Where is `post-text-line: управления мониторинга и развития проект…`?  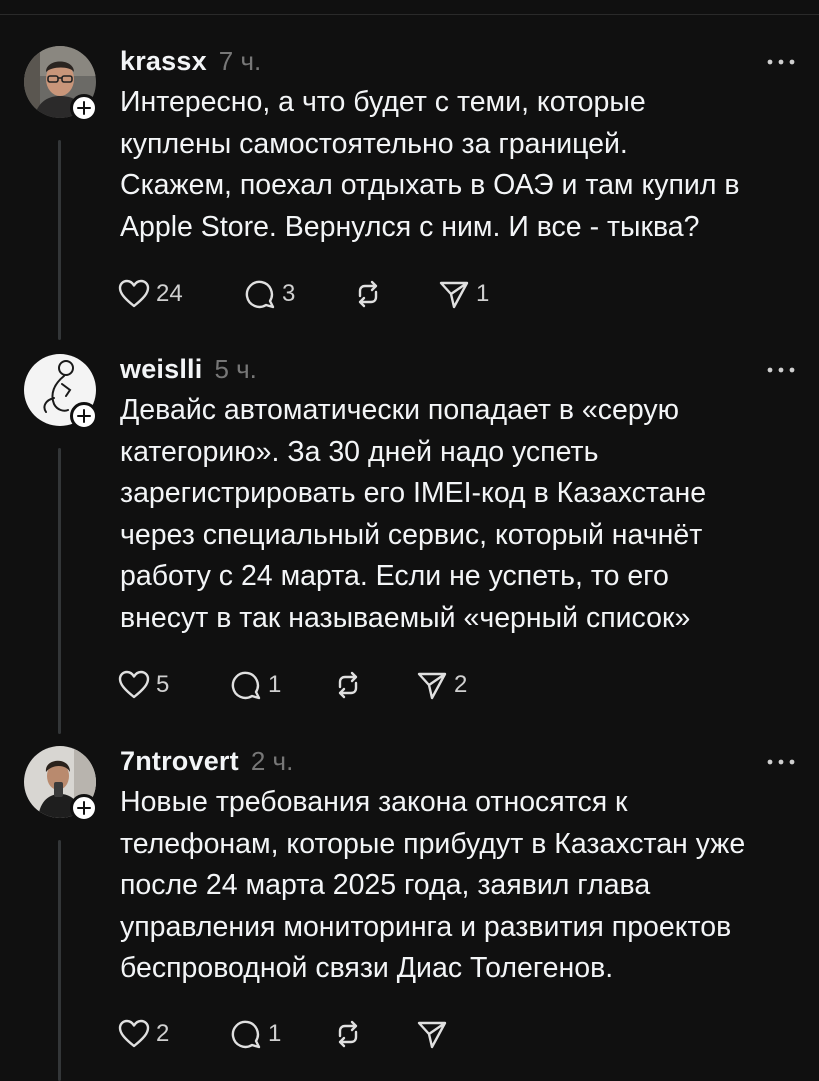
post-text-line: управления мониторинга и развития проект… is located at coordinates (426, 926).